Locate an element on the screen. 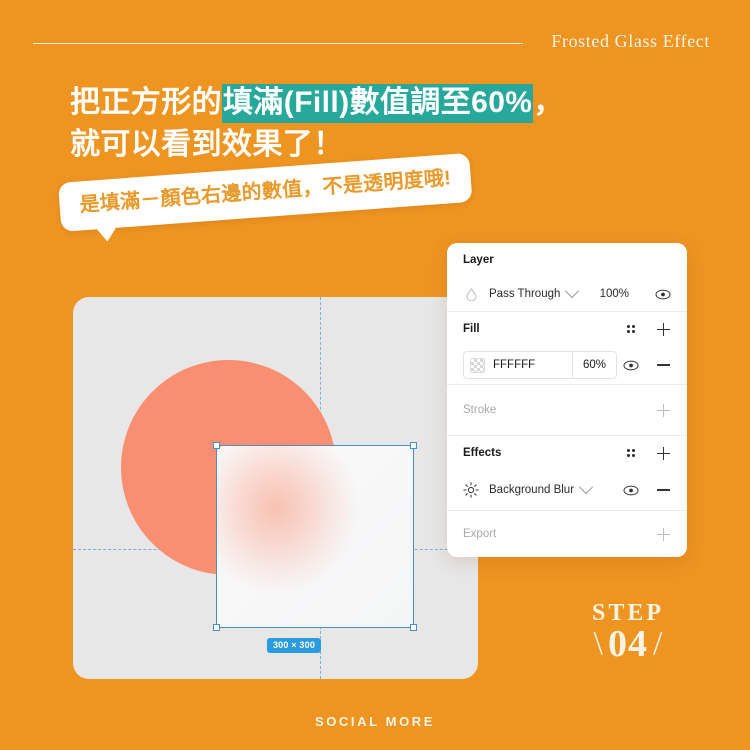  color-swatch-icon is located at coordinates (477, 365).